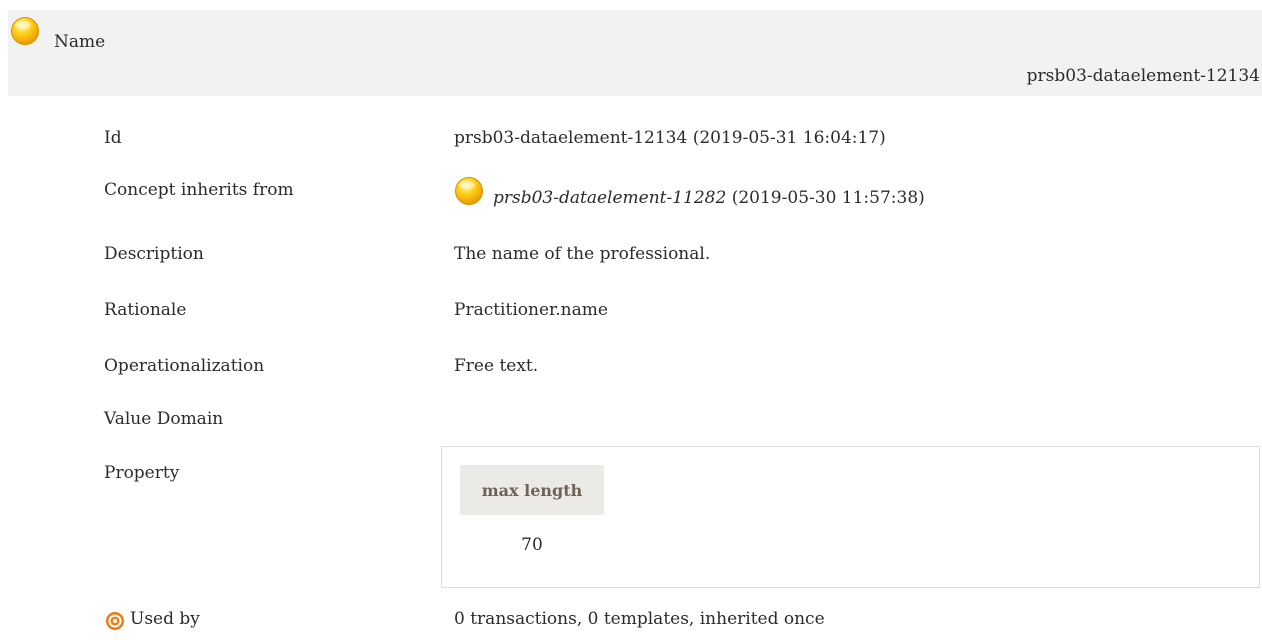 The height and width of the screenshot is (640, 1262). What do you see at coordinates (635, 53) in the screenshot?
I see `concept-header: Name prsb03-dataelement-12134` at bounding box center [635, 53].